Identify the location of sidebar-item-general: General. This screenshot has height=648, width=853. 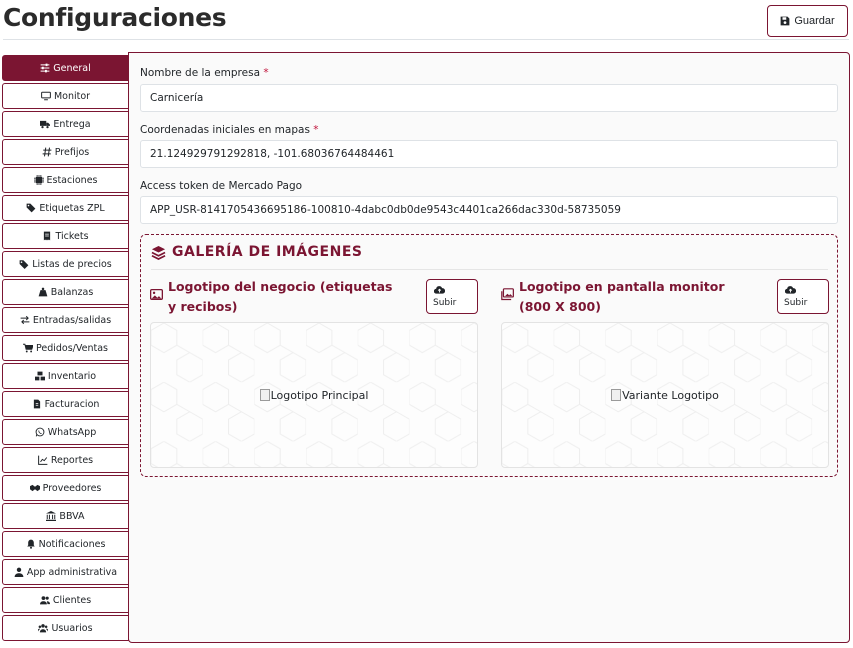
(65, 68).